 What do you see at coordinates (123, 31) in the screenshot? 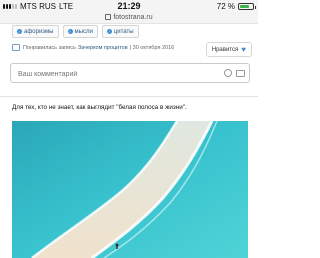
I see `tag-label: цитаты` at bounding box center [123, 31].